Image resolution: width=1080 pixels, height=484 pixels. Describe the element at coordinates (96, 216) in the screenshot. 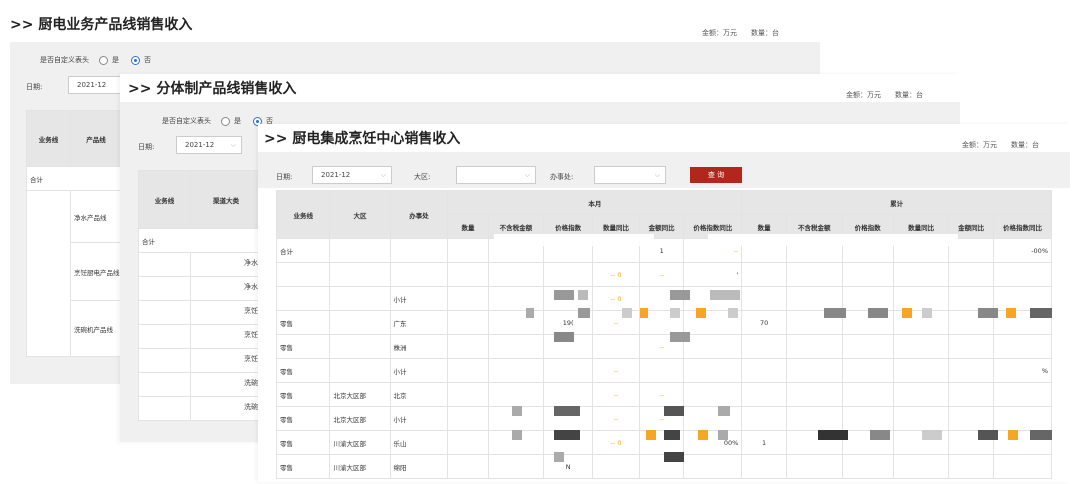

I see `table-cell: 净水产品线` at that location.